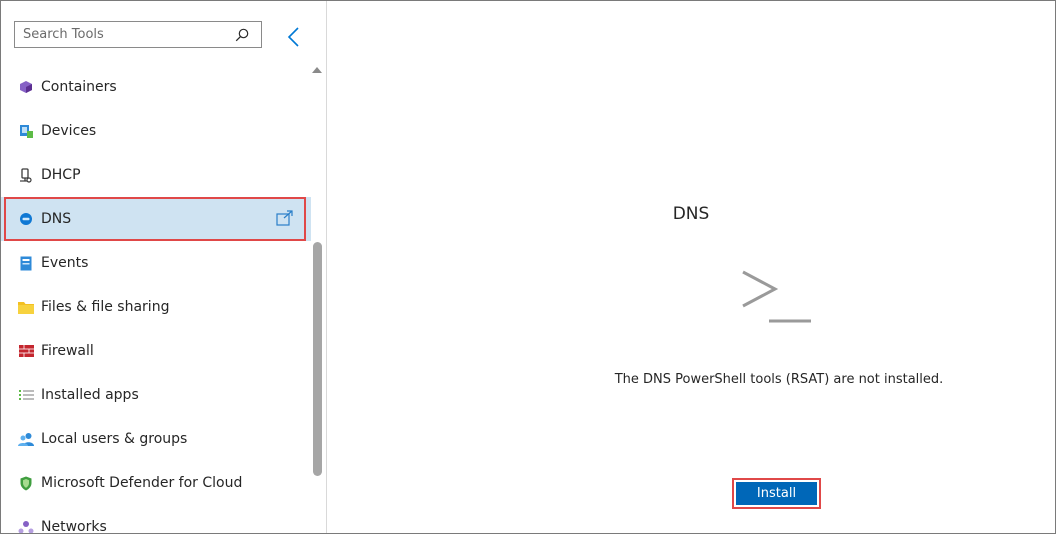 The height and width of the screenshot is (534, 1056). I want to click on page-title: DNS, so click(691, 214).